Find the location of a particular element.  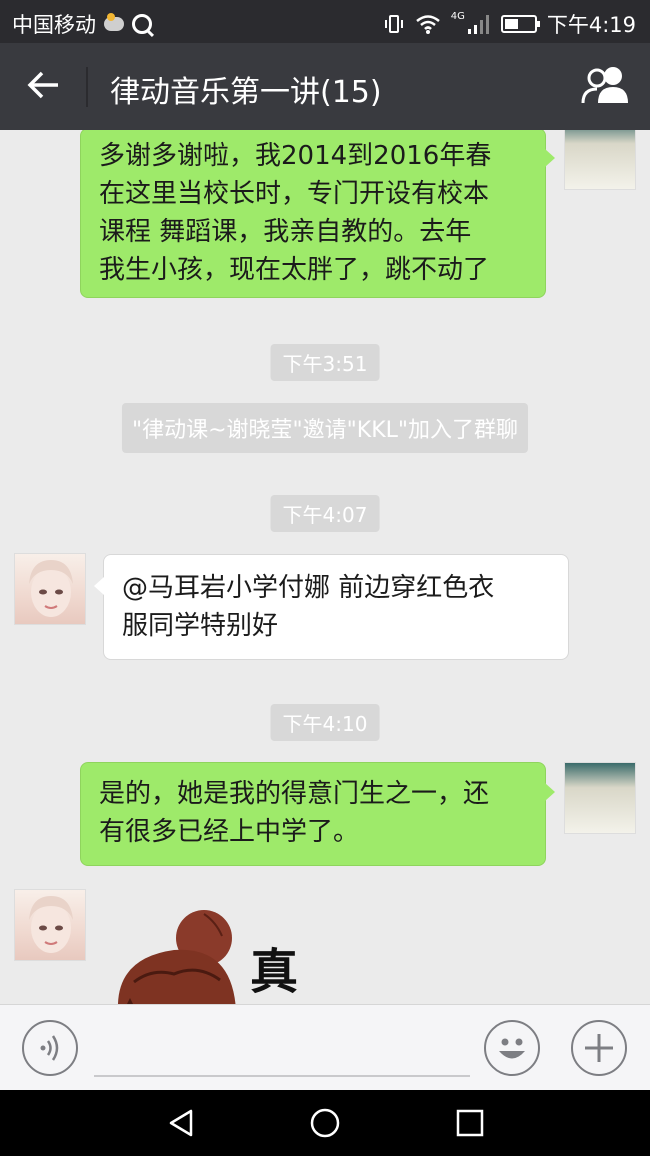

group-members-icon is located at coordinates (606, 85).